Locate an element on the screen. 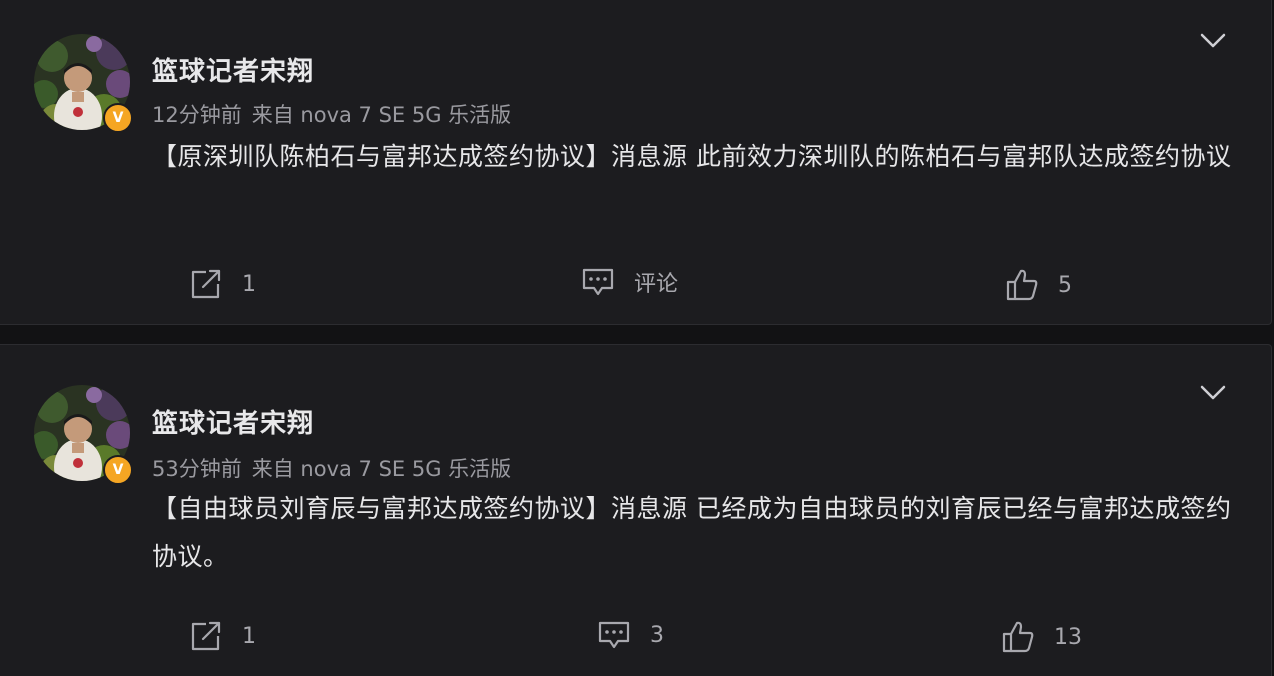 This screenshot has height=676, width=1274. like-button: 5 is located at coordinates (1038, 285).